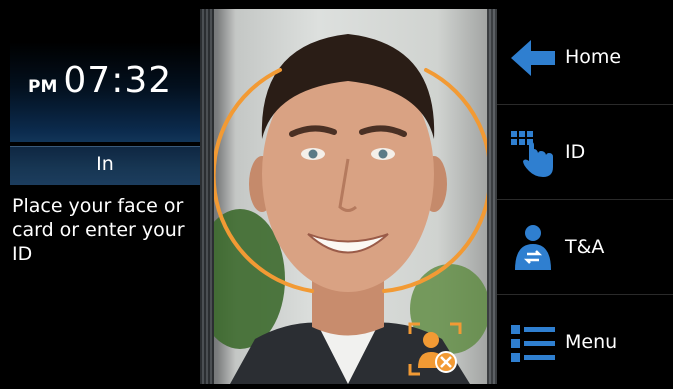 The image size is (673, 389). What do you see at coordinates (533, 343) in the screenshot?
I see `list-menu-icon` at bounding box center [533, 343].